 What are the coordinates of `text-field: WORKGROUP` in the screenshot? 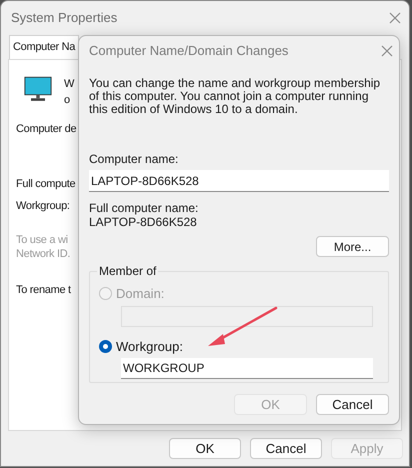 It's located at (247, 368).